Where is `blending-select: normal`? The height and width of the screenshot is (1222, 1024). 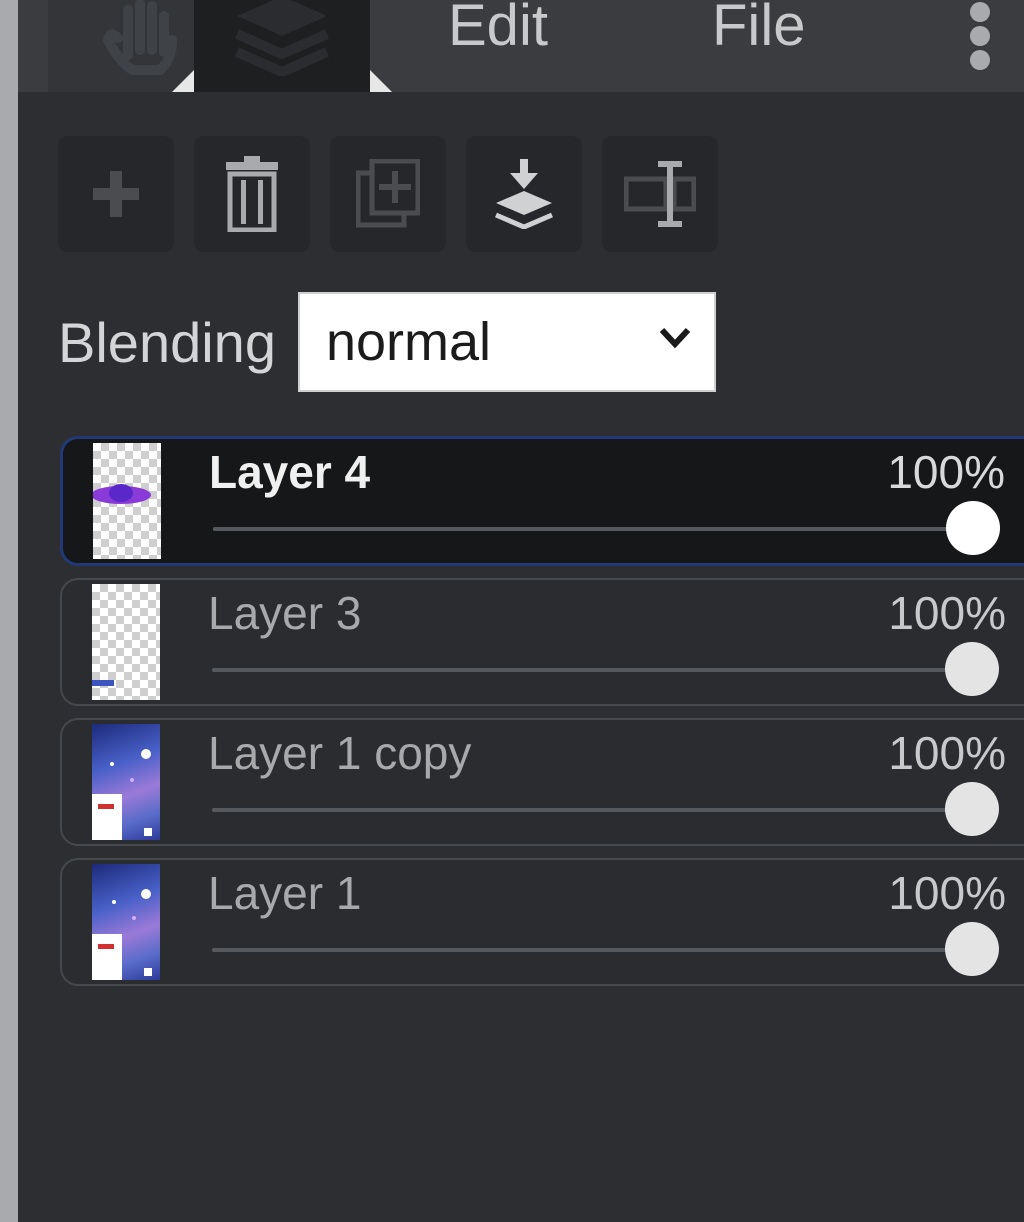 blending-select: normal is located at coordinates (506, 342).